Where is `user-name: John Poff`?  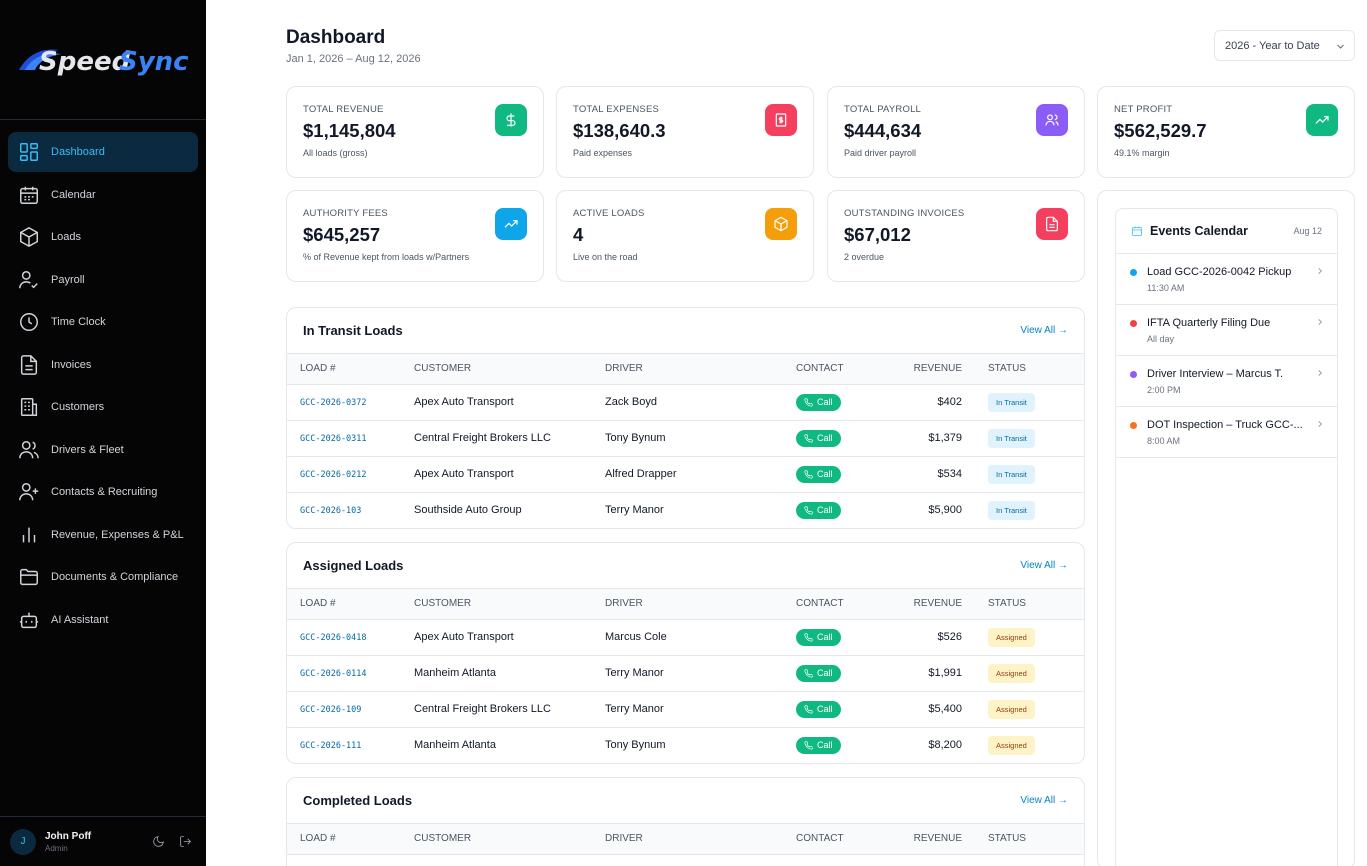
user-name: John Poff is located at coordinates (68, 836).